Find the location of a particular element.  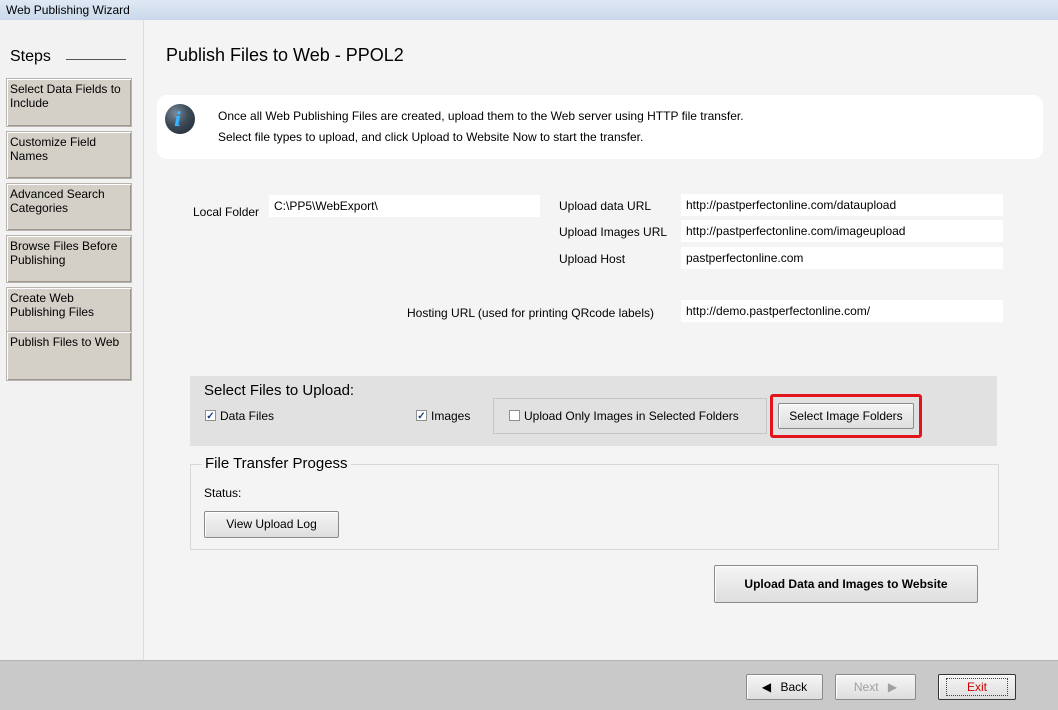

steps-divider is located at coordinates (96, 59).